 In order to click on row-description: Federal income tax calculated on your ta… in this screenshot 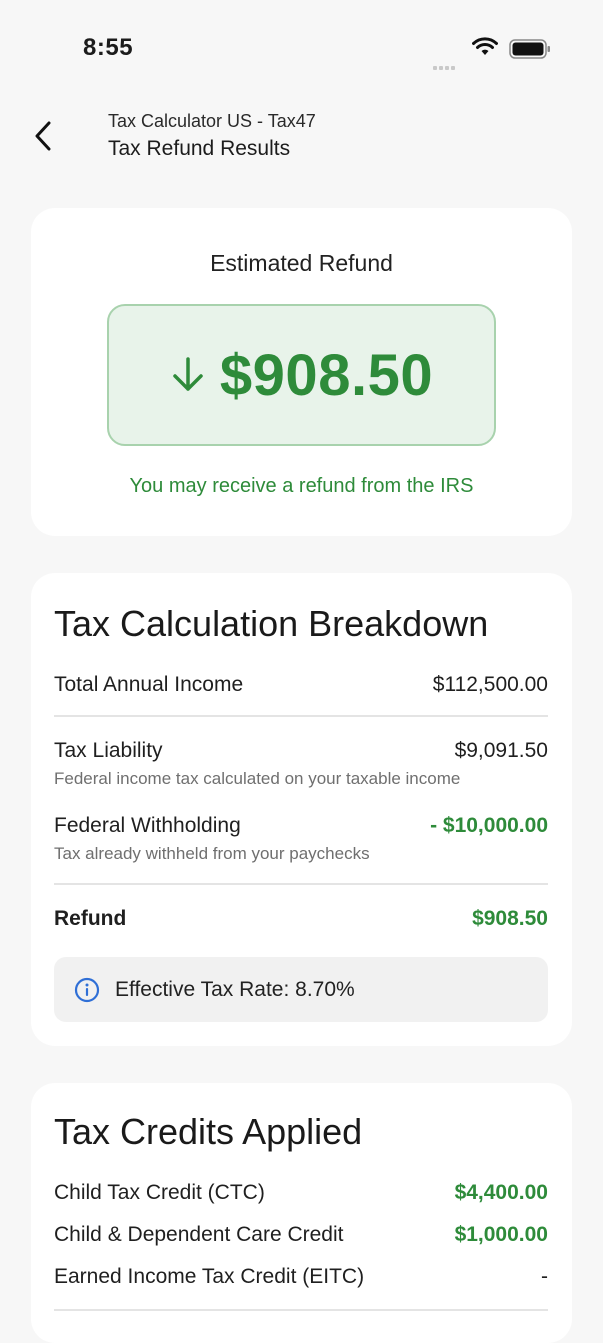, I will do `click(257, 778)`.